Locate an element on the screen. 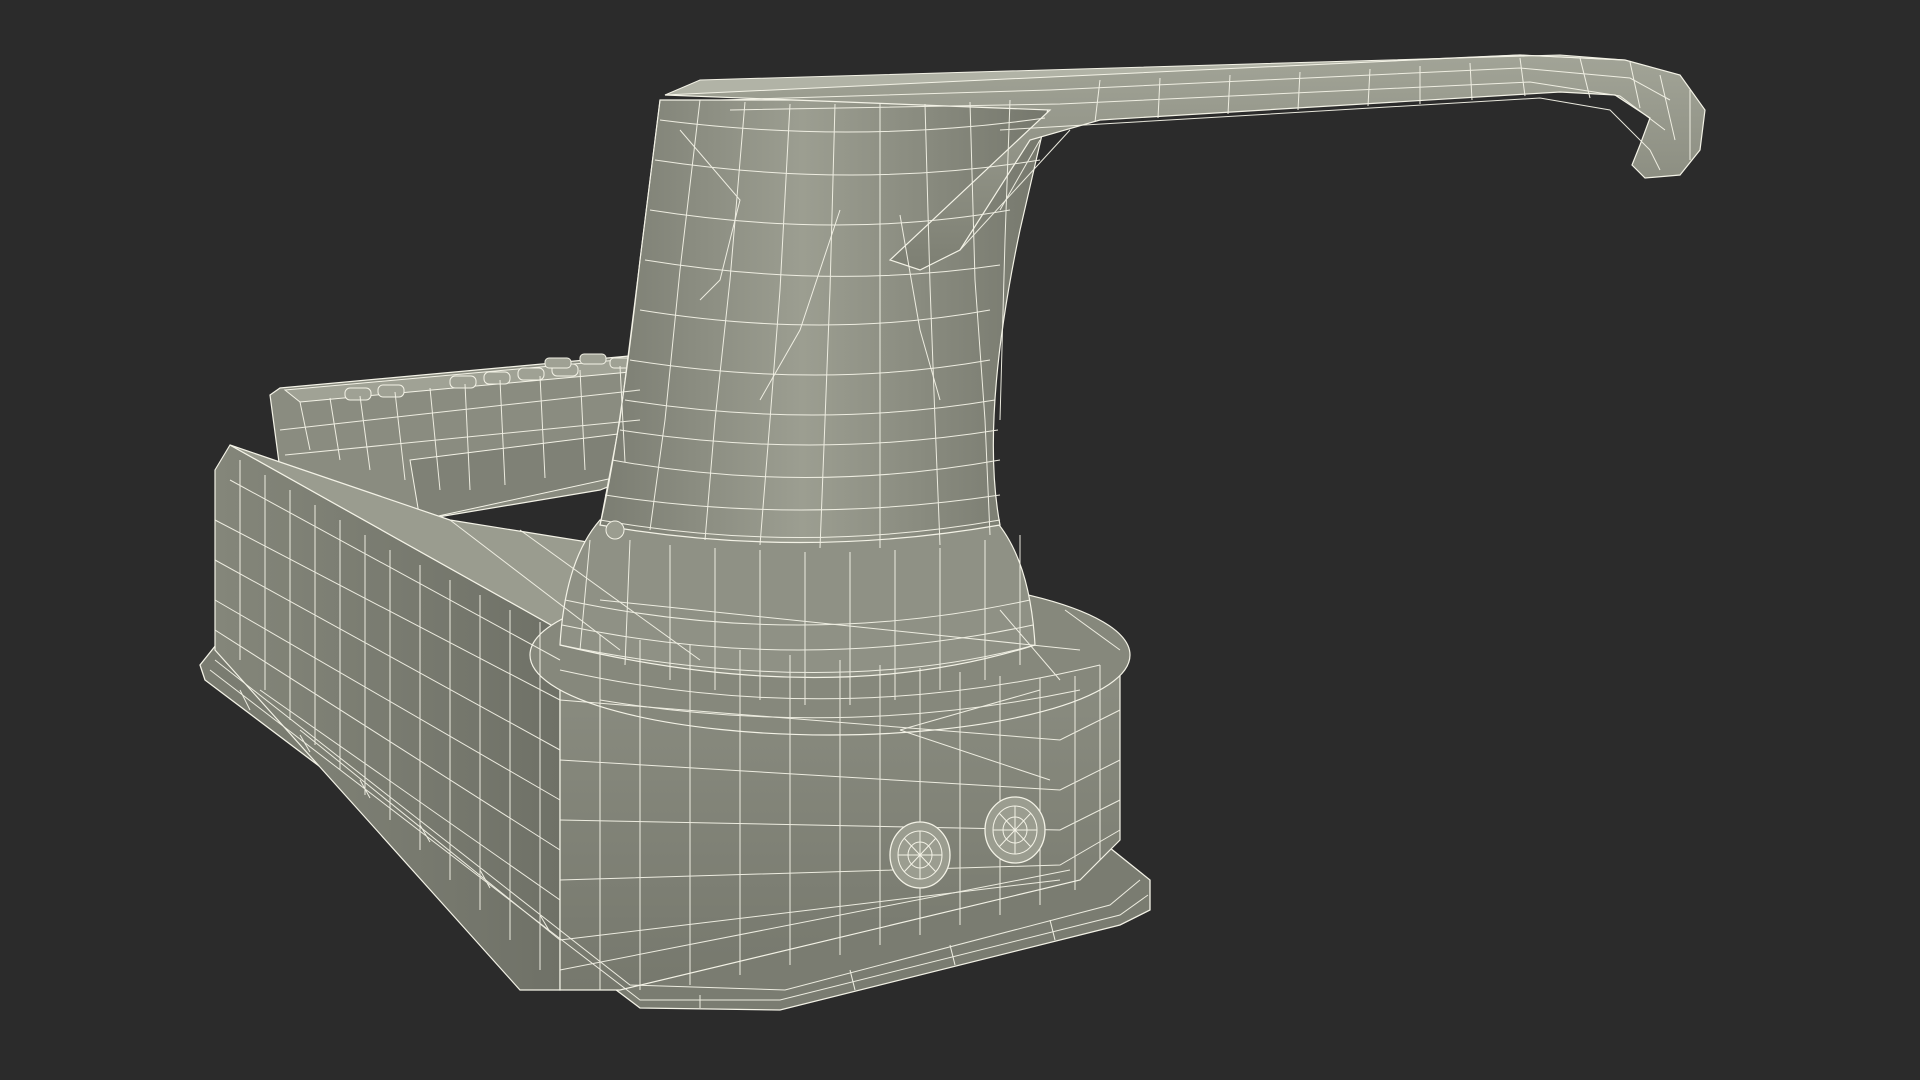 Image resolution: width=1920 pixels, height=1080 pixels. stem-screw is located at coordinates (615, 530).